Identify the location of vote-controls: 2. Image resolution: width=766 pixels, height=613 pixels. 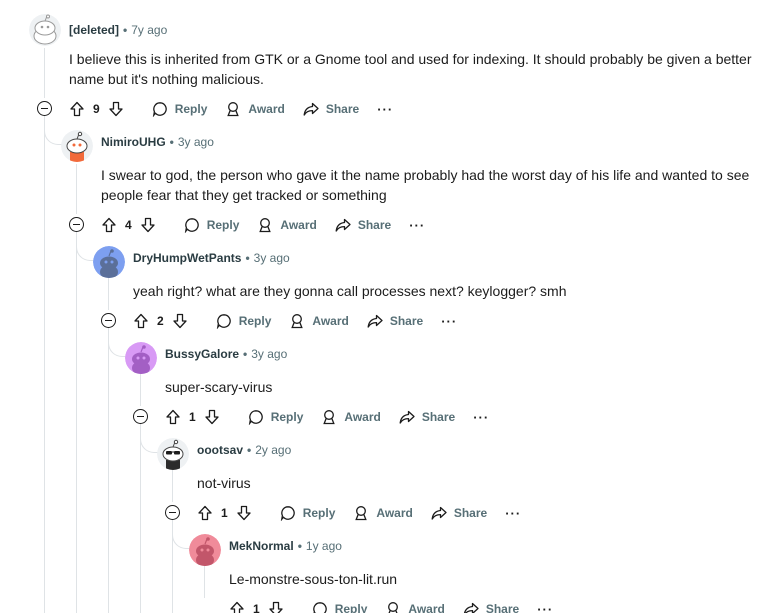
(160, 321).